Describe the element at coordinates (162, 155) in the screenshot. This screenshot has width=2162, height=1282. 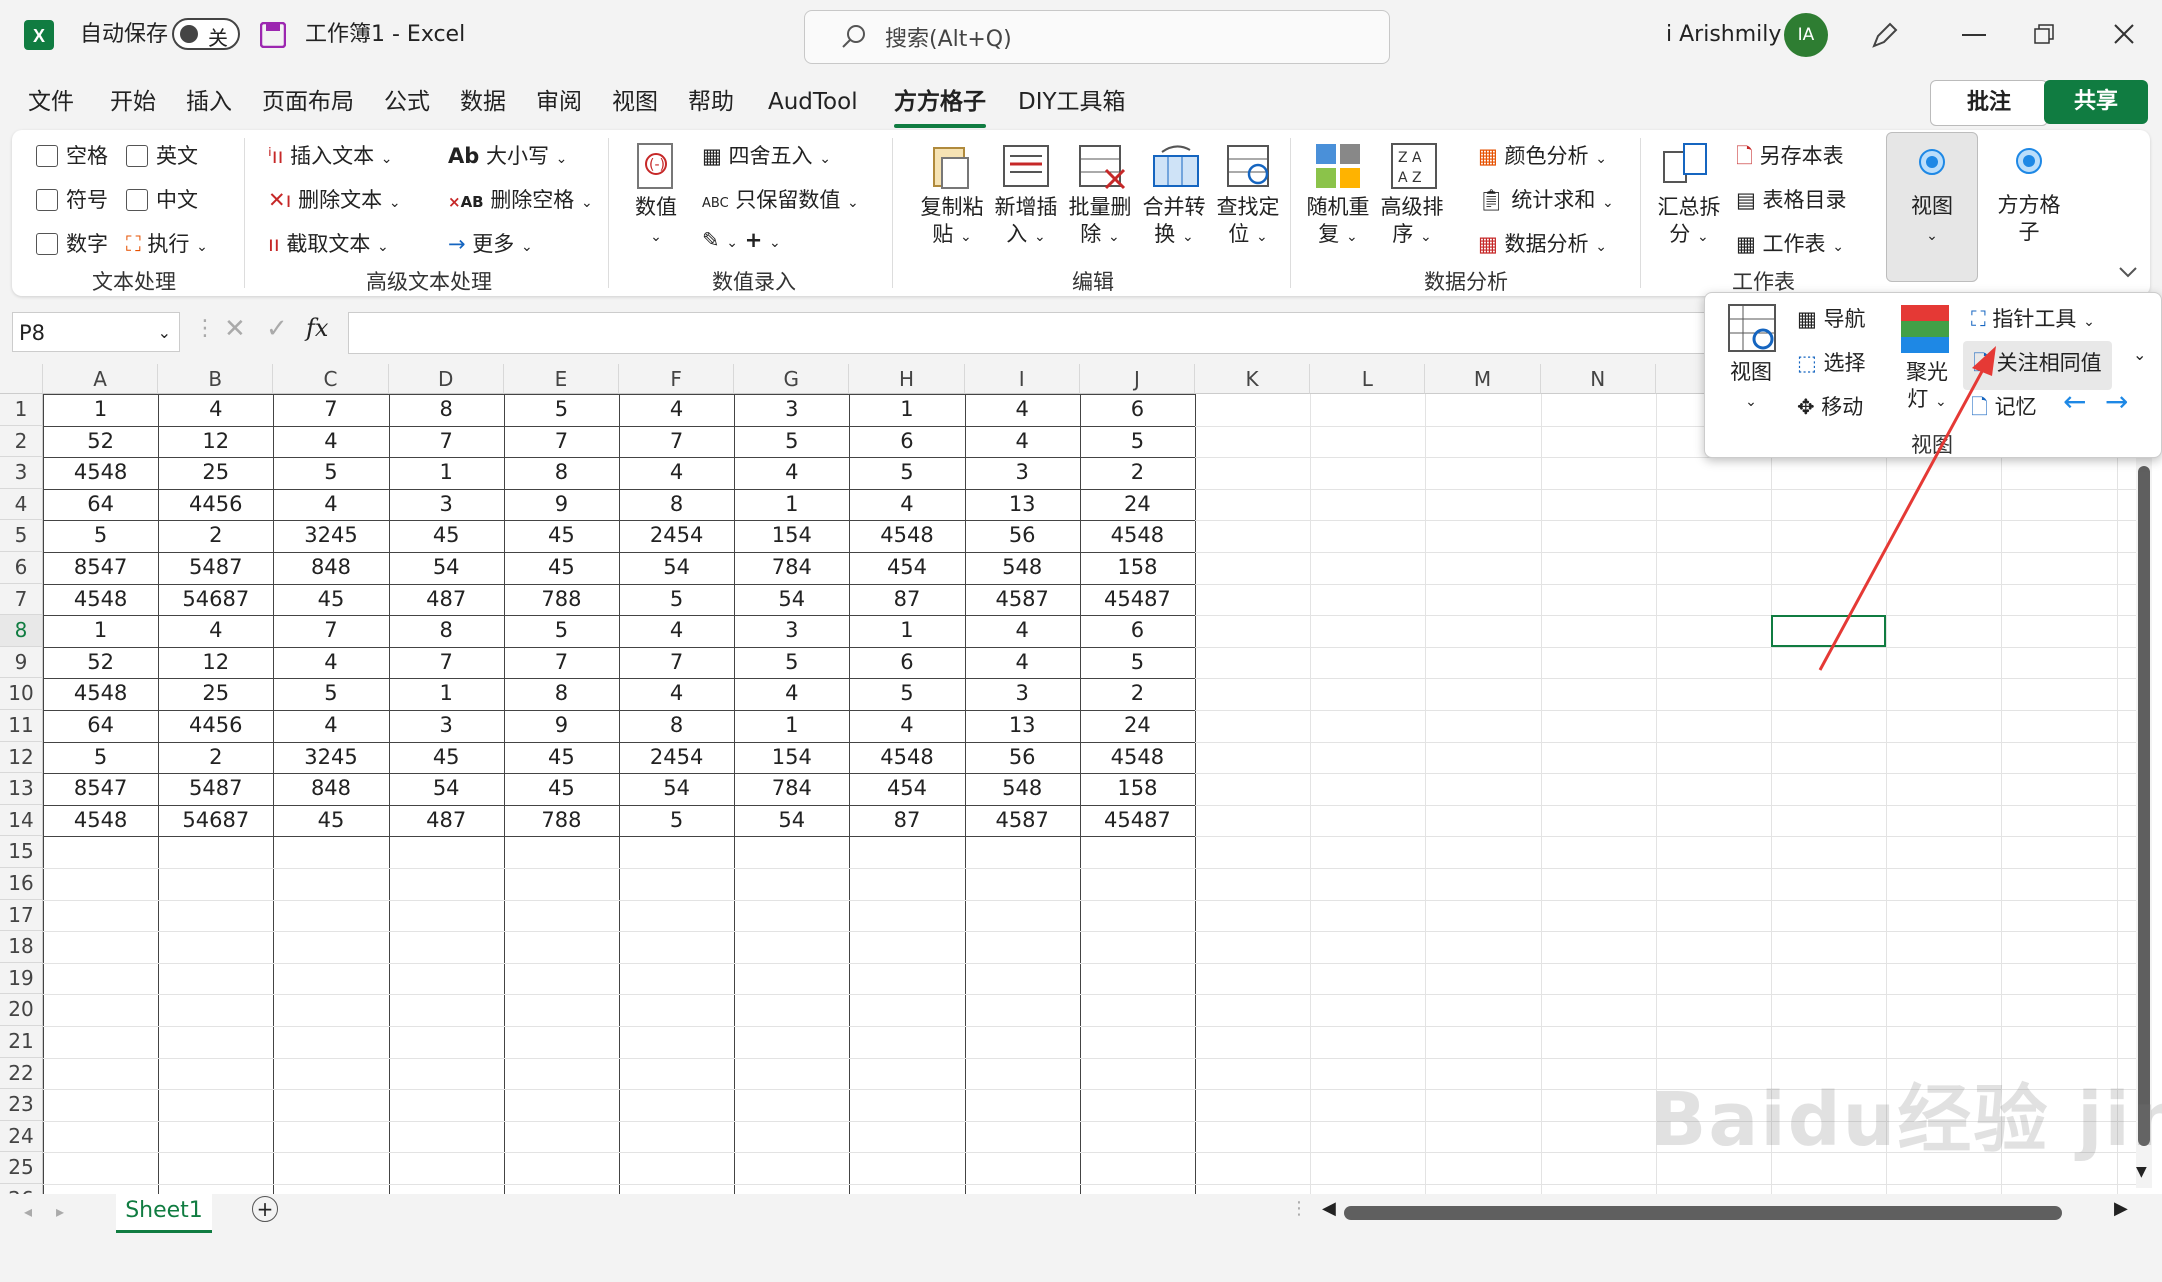
I see `checkbox-english: 英文` at that location.